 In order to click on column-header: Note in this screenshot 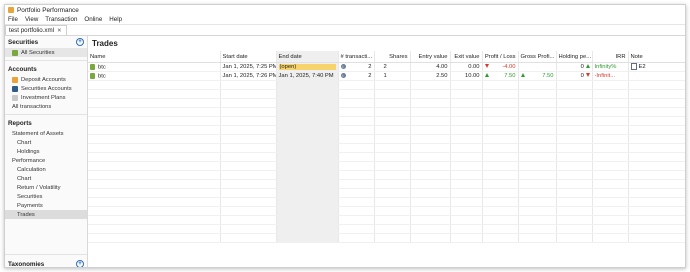, I will do `click(656, 57)`.